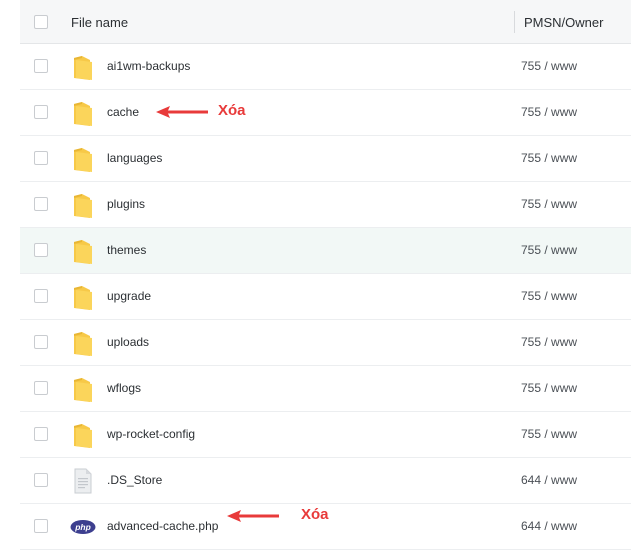 The height and width of the screenshot is (550, 631). Describe the element at coordinates (134, 480) in the screenshot. I see `file-name: .DS_Store` at that location.